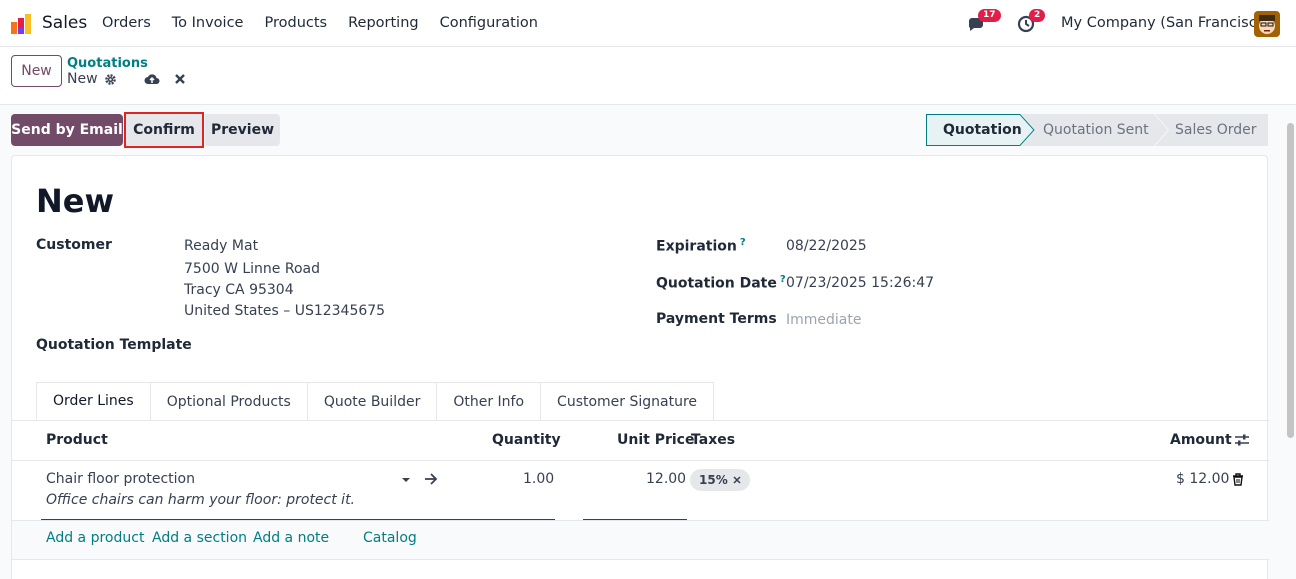 This screenshot has width=1296, height=579. What do you see at coordinates (640, 460) in the screenshot?
I see `header-divider` at bounding box center [640, 460].